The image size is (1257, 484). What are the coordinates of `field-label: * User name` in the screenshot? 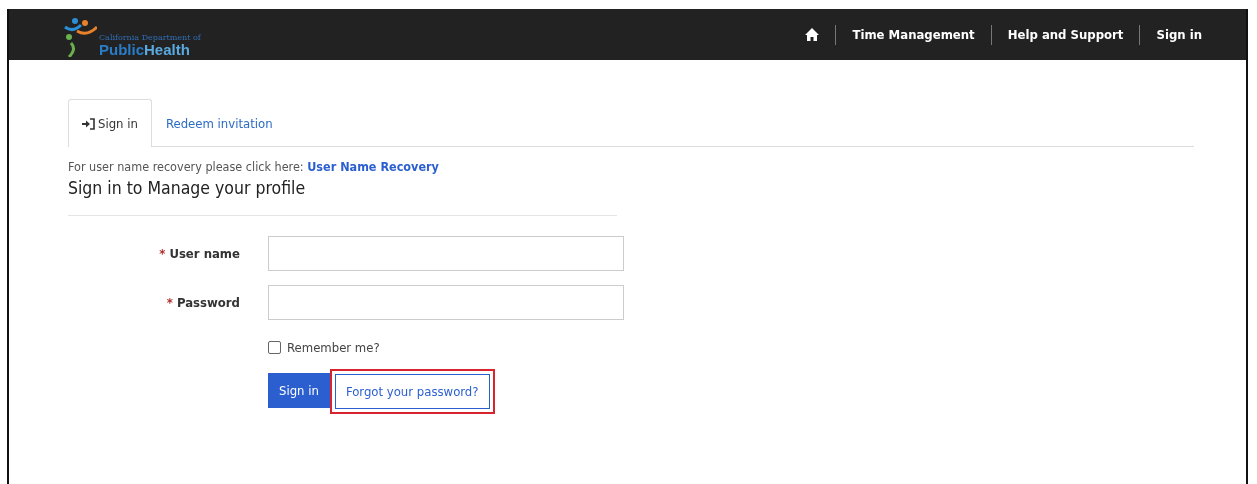 It's located at (199, 253).